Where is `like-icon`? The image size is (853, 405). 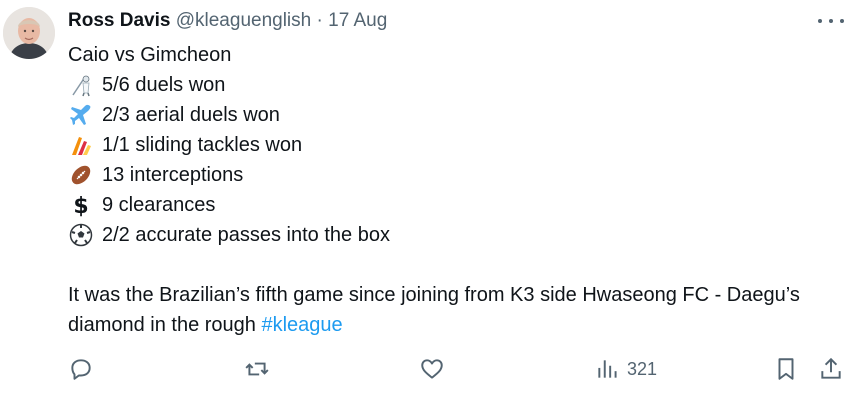
like-icon is located at coordinates (432, 369).